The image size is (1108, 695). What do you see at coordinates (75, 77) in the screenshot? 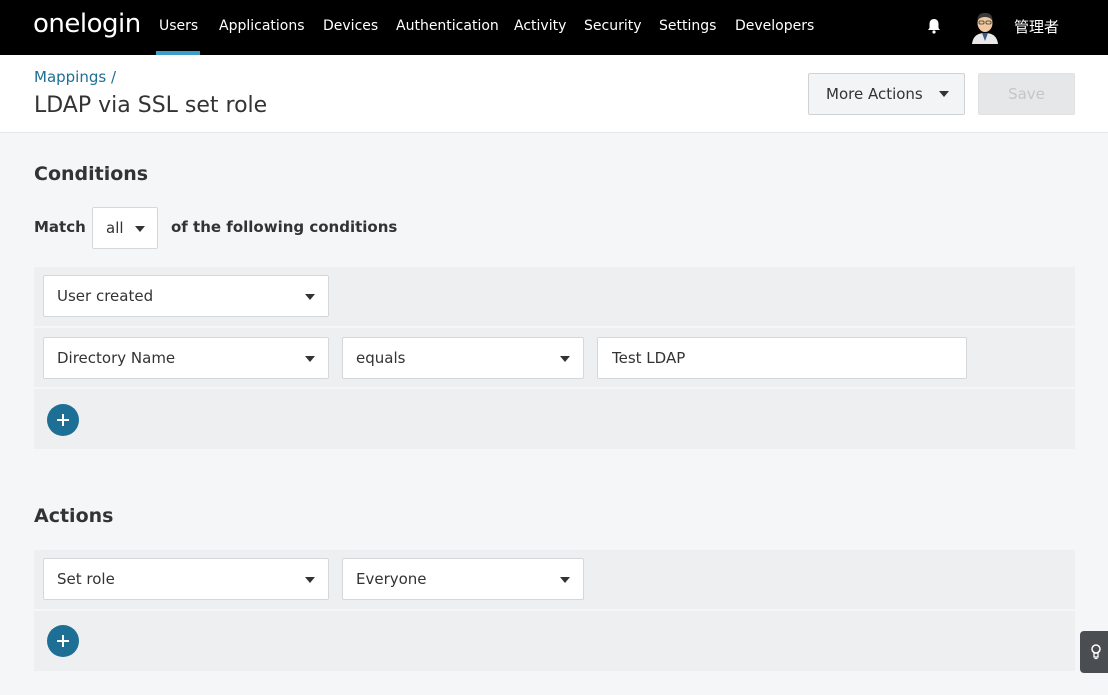
I see `breadcrumb-mappings: Mappings /` at bounding box center [75, 77].